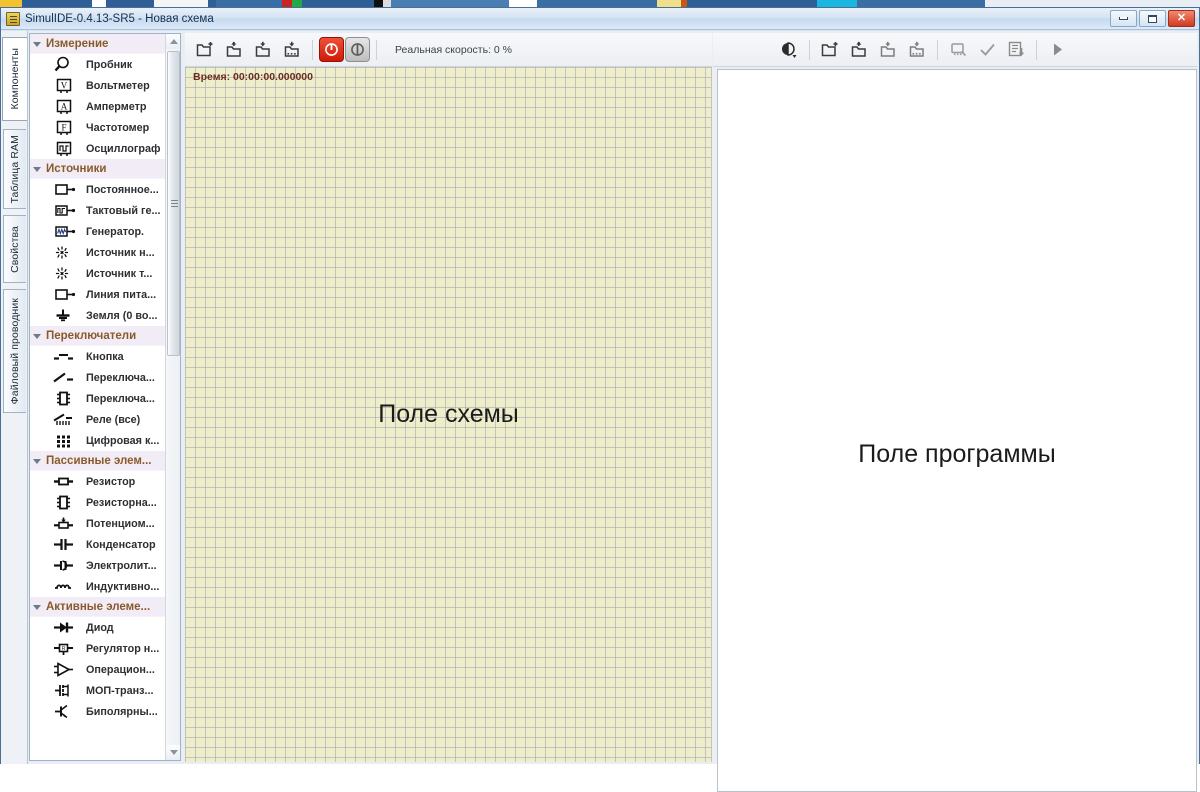 This screenshot has height=792, width=1200. I want to click on toggle-switch-icon, so click(65, 377).